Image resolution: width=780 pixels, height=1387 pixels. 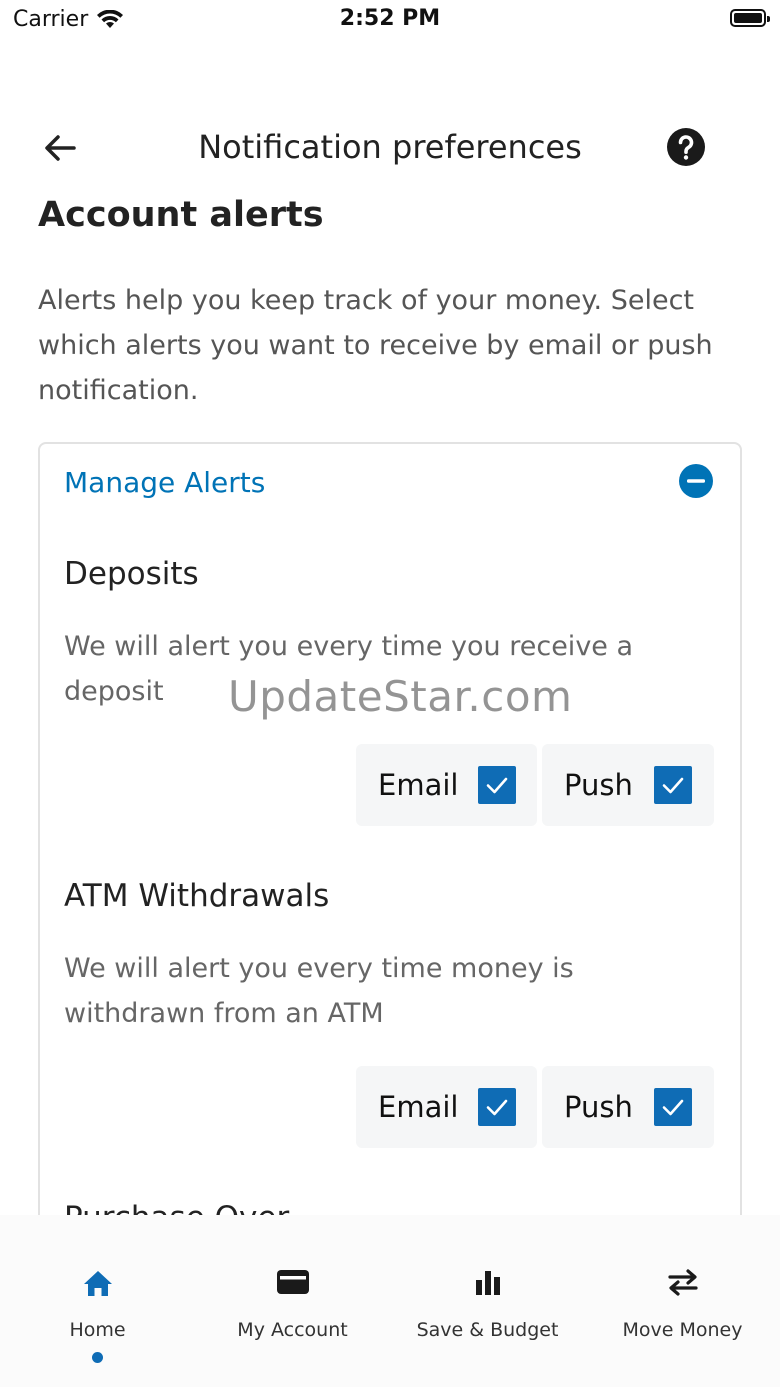 I want to click on minus-circle-icon, so click(x=696, y=481).